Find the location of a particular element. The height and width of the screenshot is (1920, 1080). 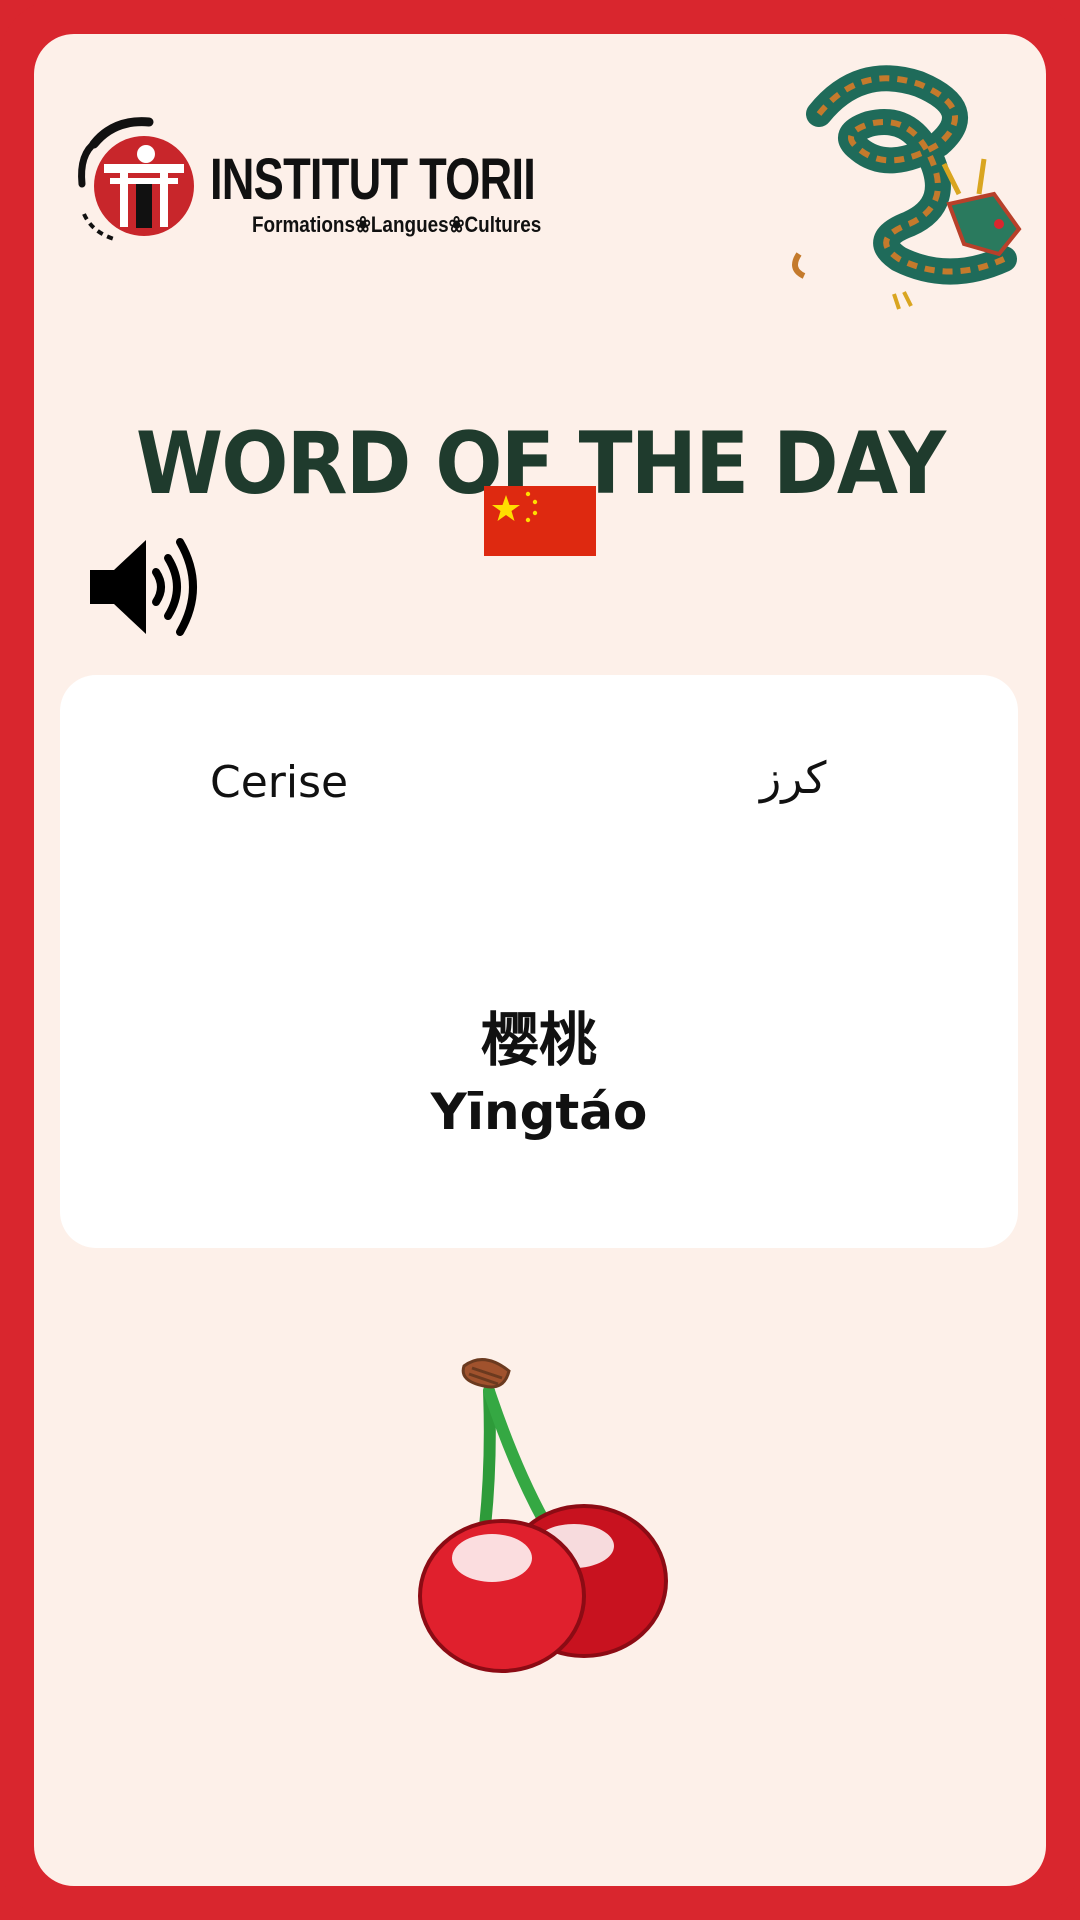

torii-emblem-icon is located at coordinates (136, 179).